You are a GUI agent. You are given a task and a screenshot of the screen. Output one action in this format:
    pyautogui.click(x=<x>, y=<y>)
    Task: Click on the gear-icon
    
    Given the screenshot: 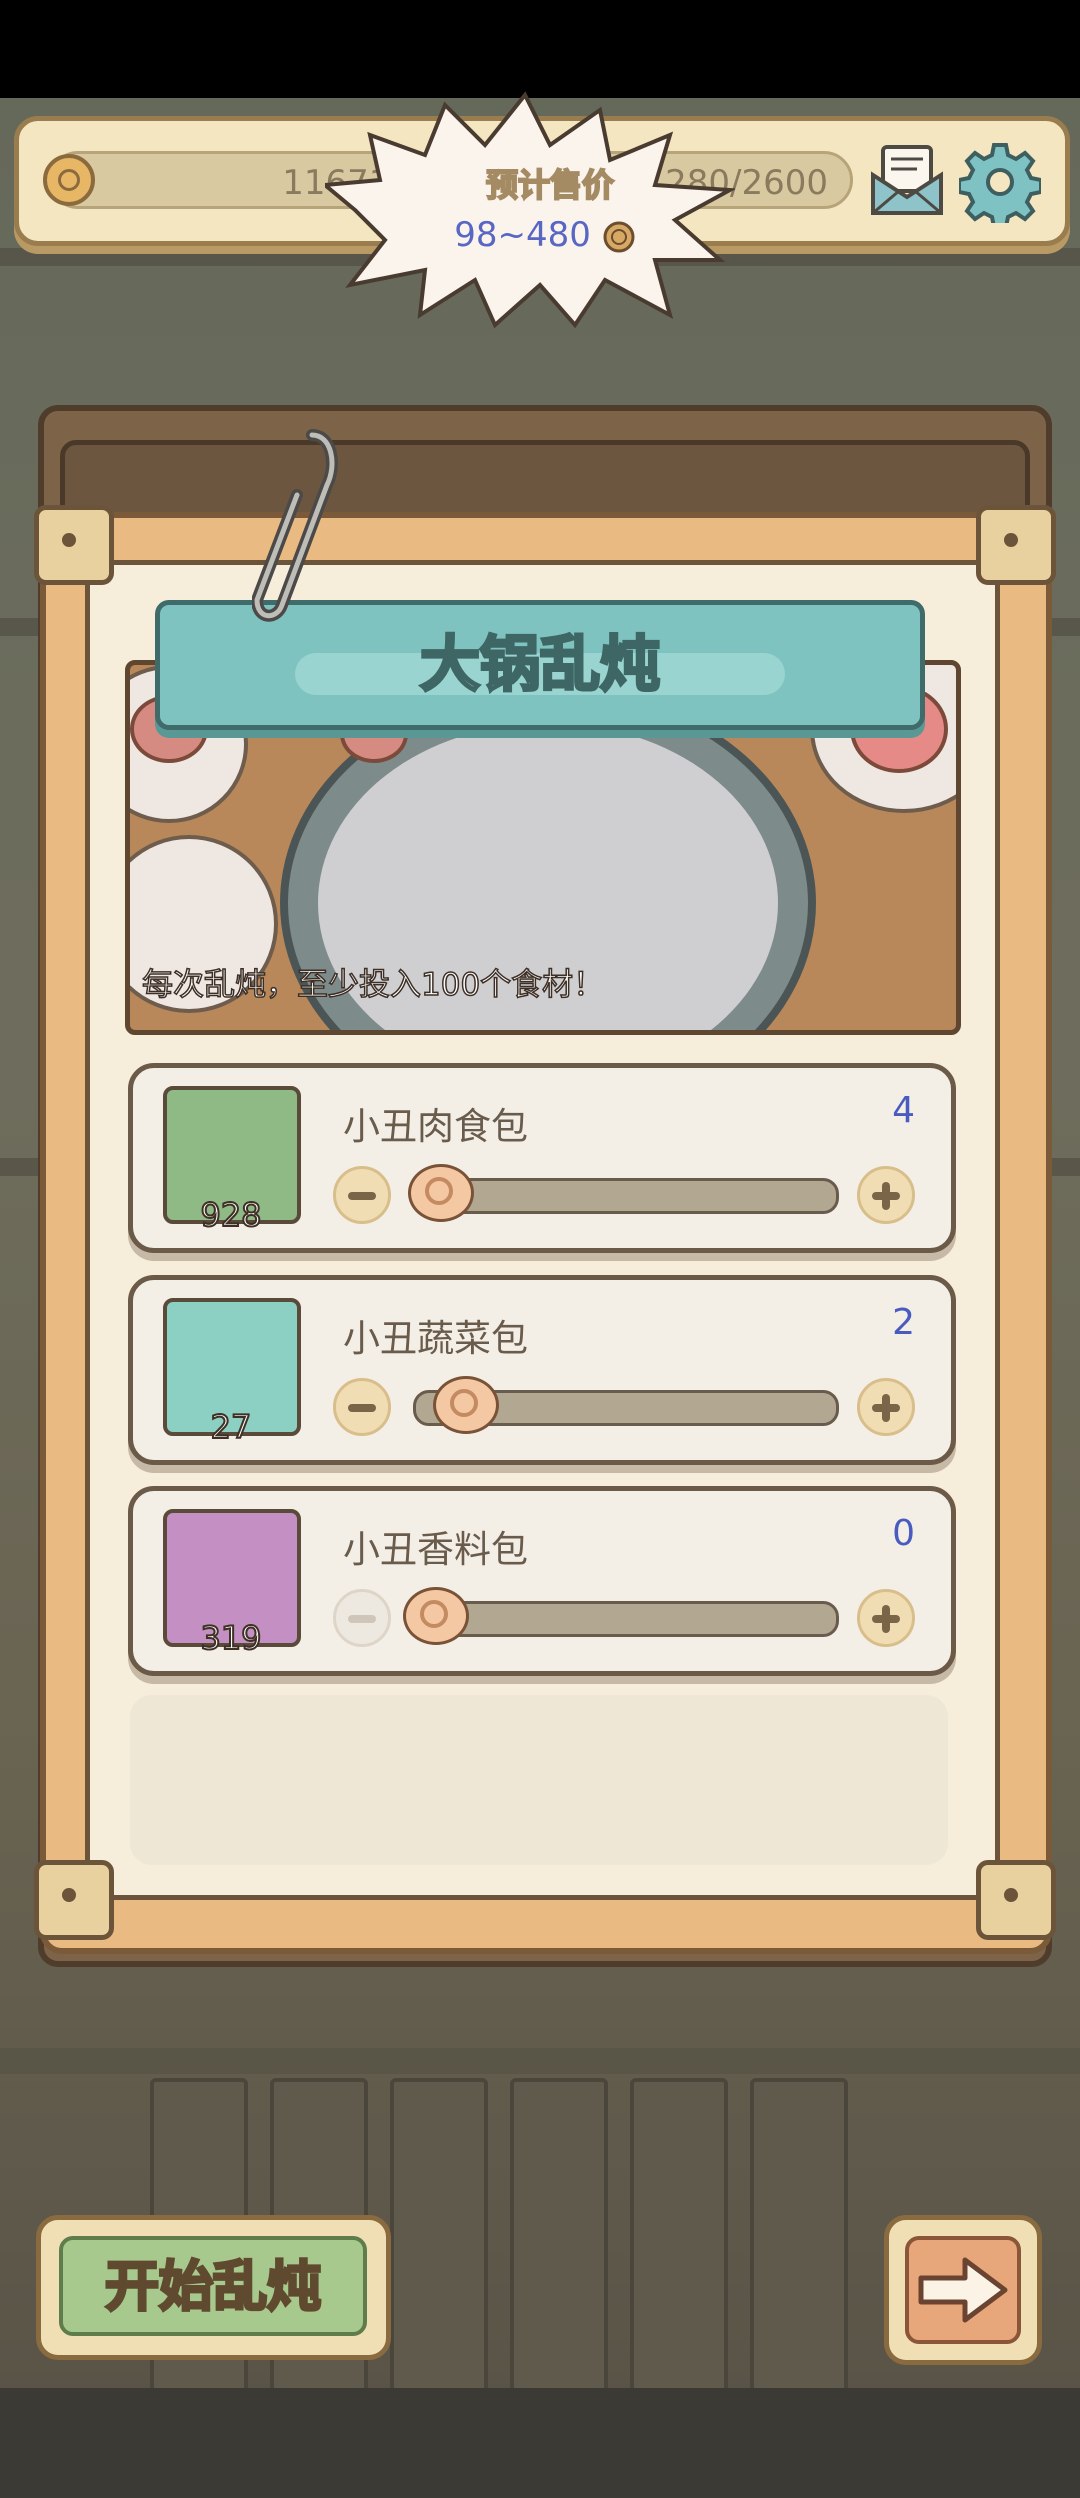 What is the action you would take?
    pyautogui.click(x=1000, y=182)
    